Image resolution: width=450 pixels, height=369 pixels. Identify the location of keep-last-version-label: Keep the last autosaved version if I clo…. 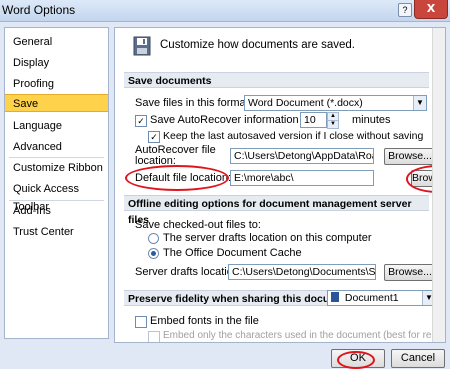
(293, 136).